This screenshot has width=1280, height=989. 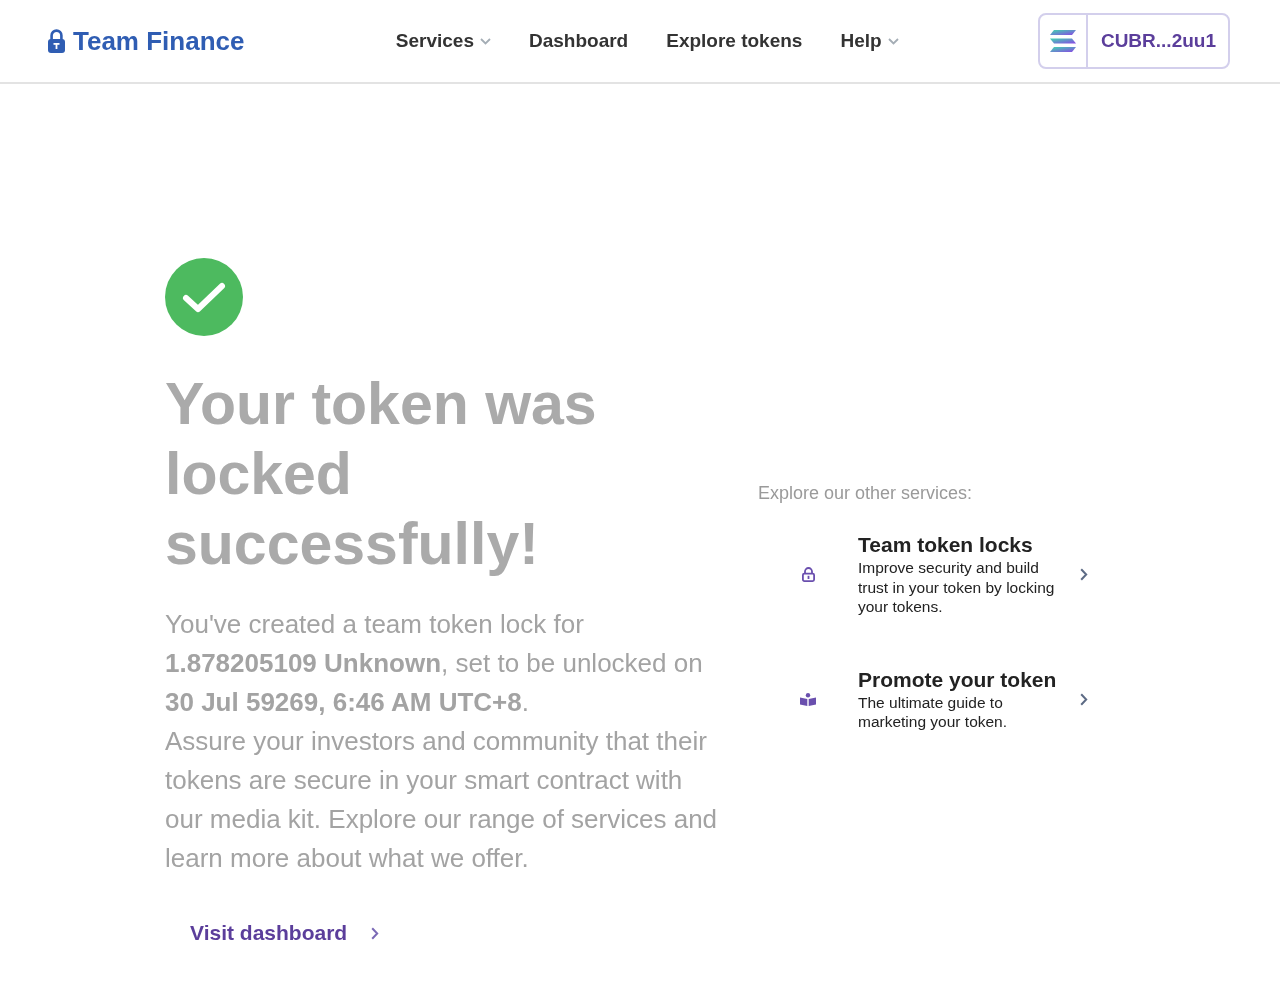 I want to click on services-heading: Explore our other services:, so click(x=866, y=494).